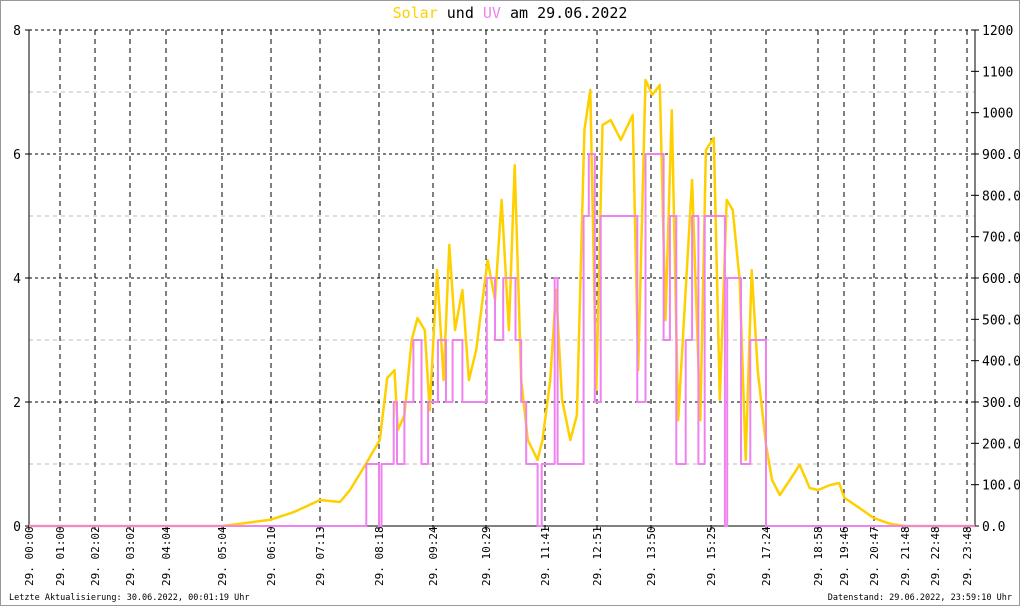  Describe the element at coordinates (1001, 444) in the screenshot. I see `right-tick-label: 200.0` at that location.